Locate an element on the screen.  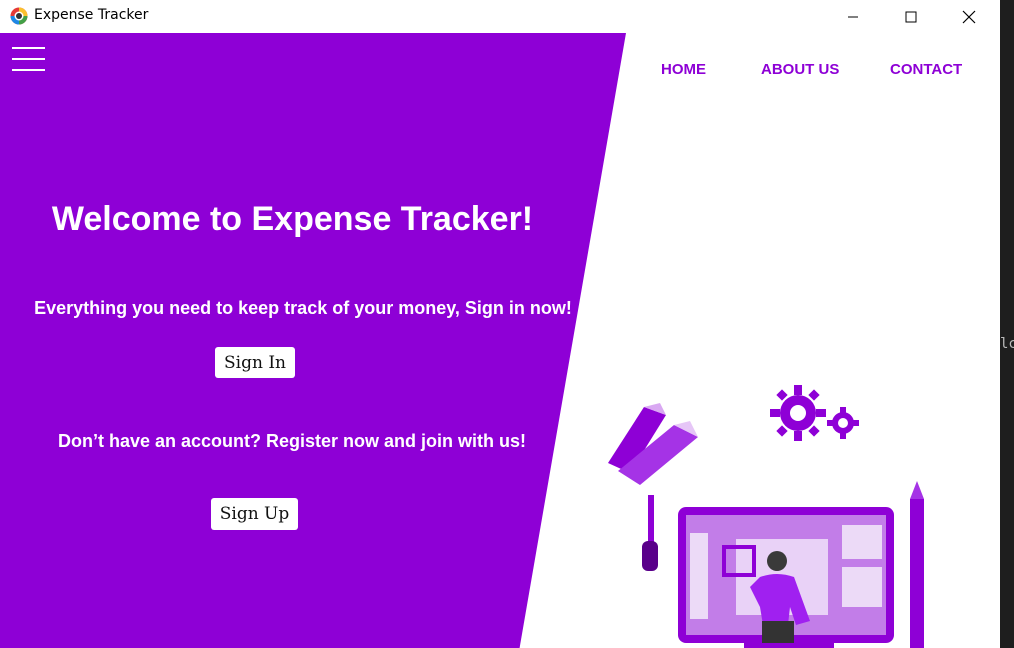
background-editor-text: lc is located at coordinates (1007, 344).